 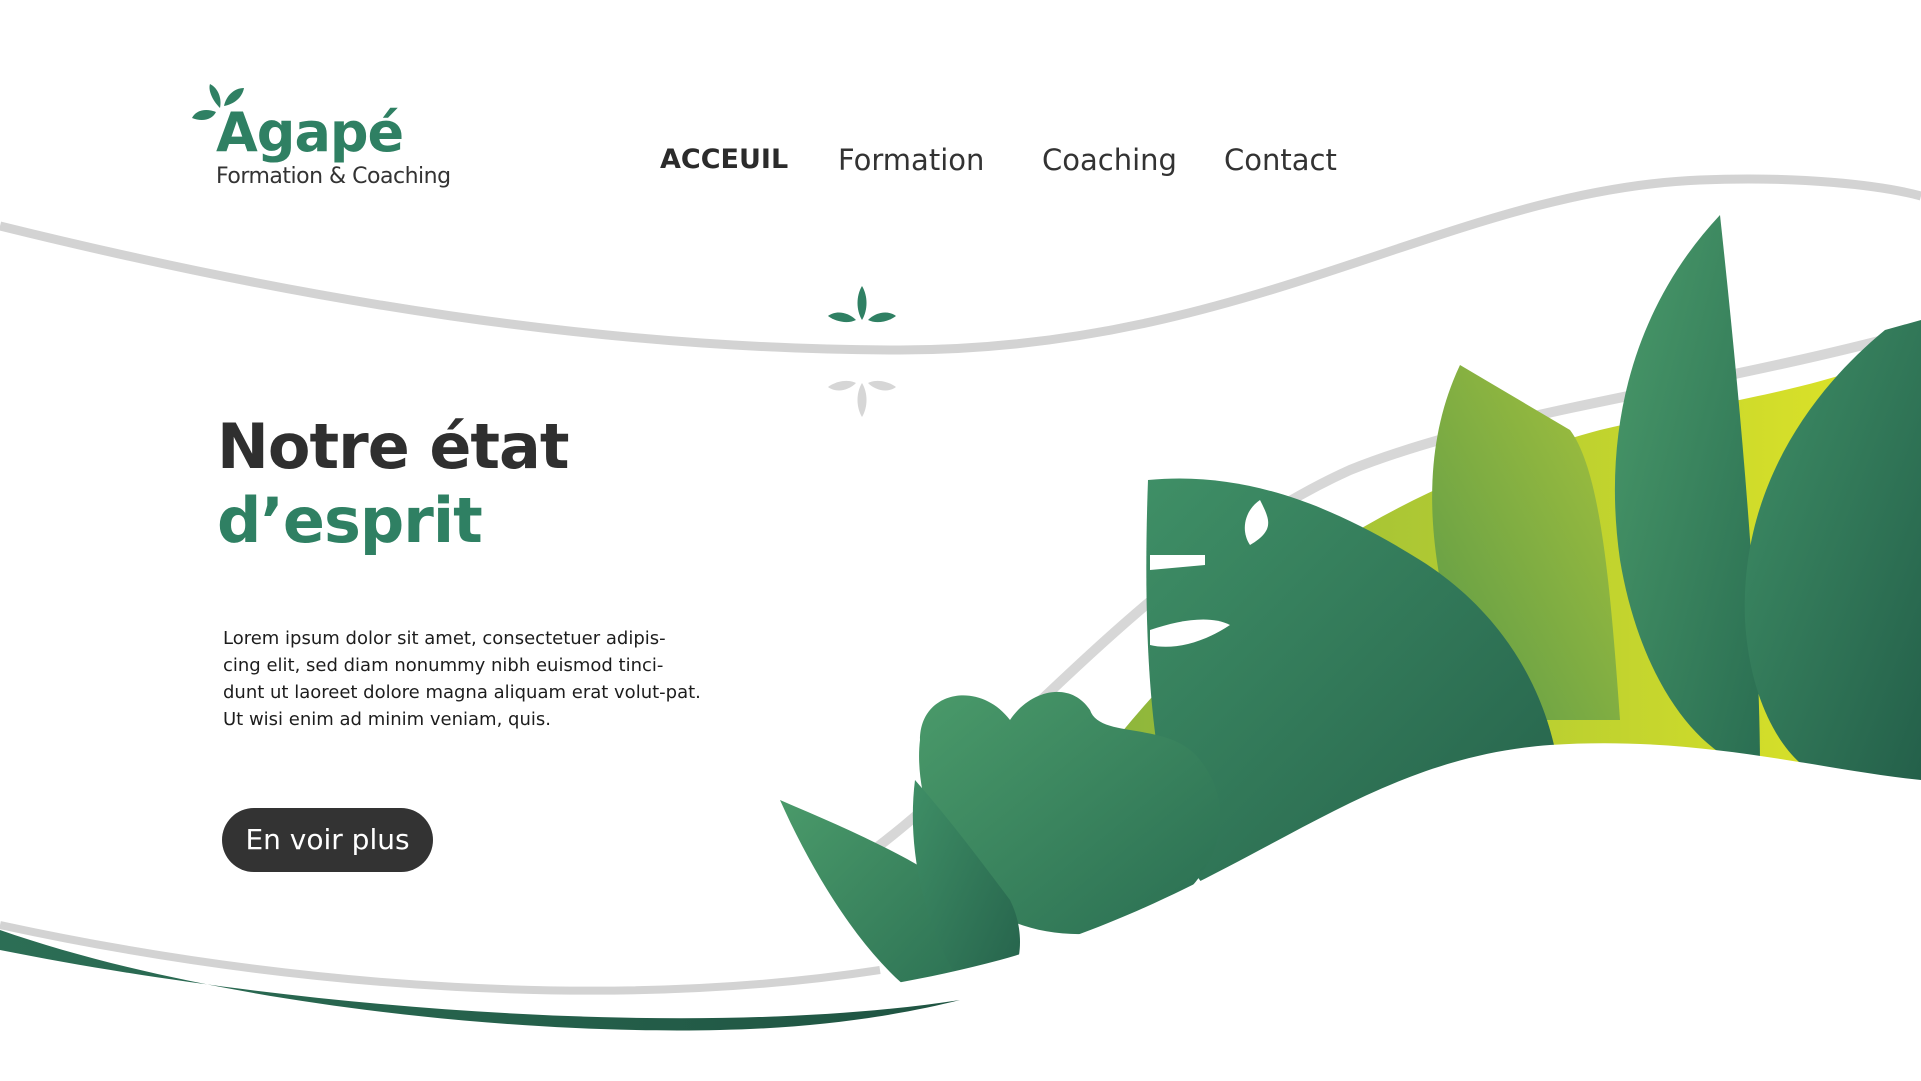 I want to click on see-more-button: En voir plus, so click(x=327, y=840).